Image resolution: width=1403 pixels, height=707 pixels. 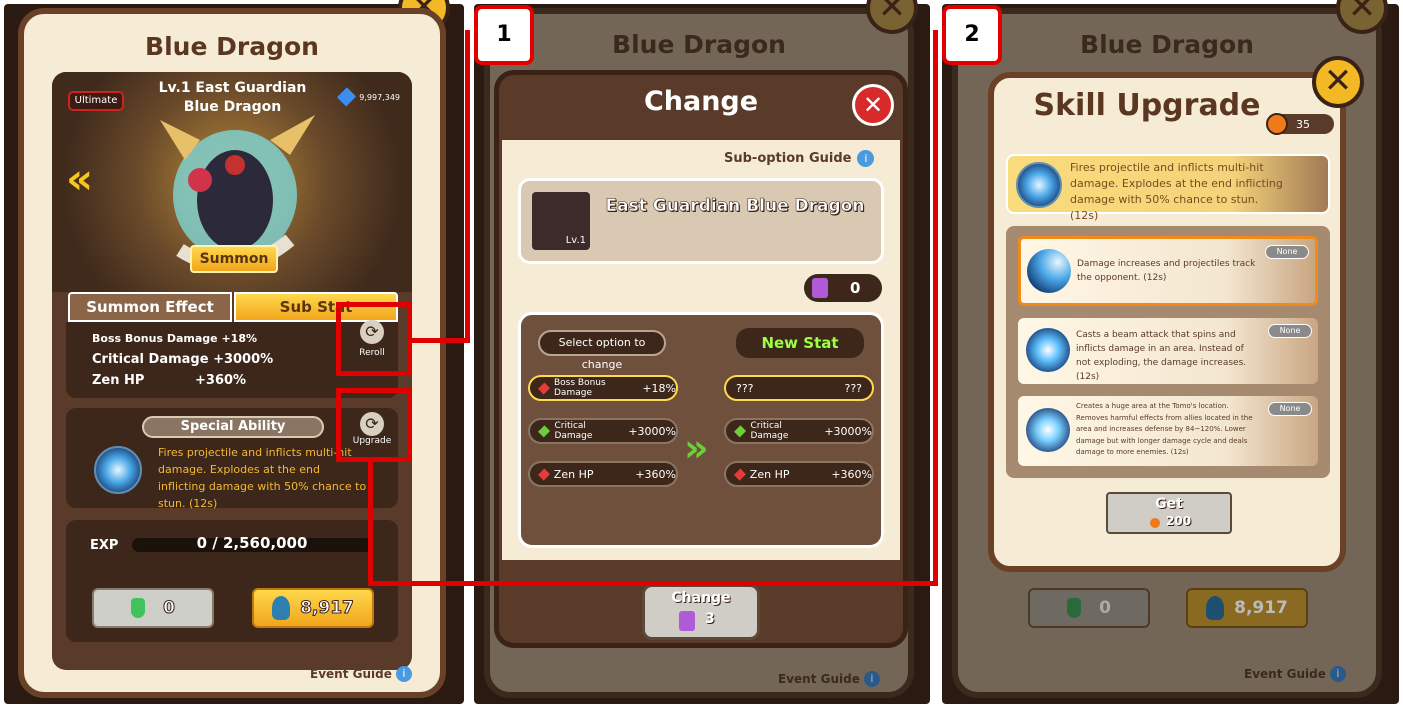 I want to click on bg-potion-button: 0, so click(x=1089, y=608).